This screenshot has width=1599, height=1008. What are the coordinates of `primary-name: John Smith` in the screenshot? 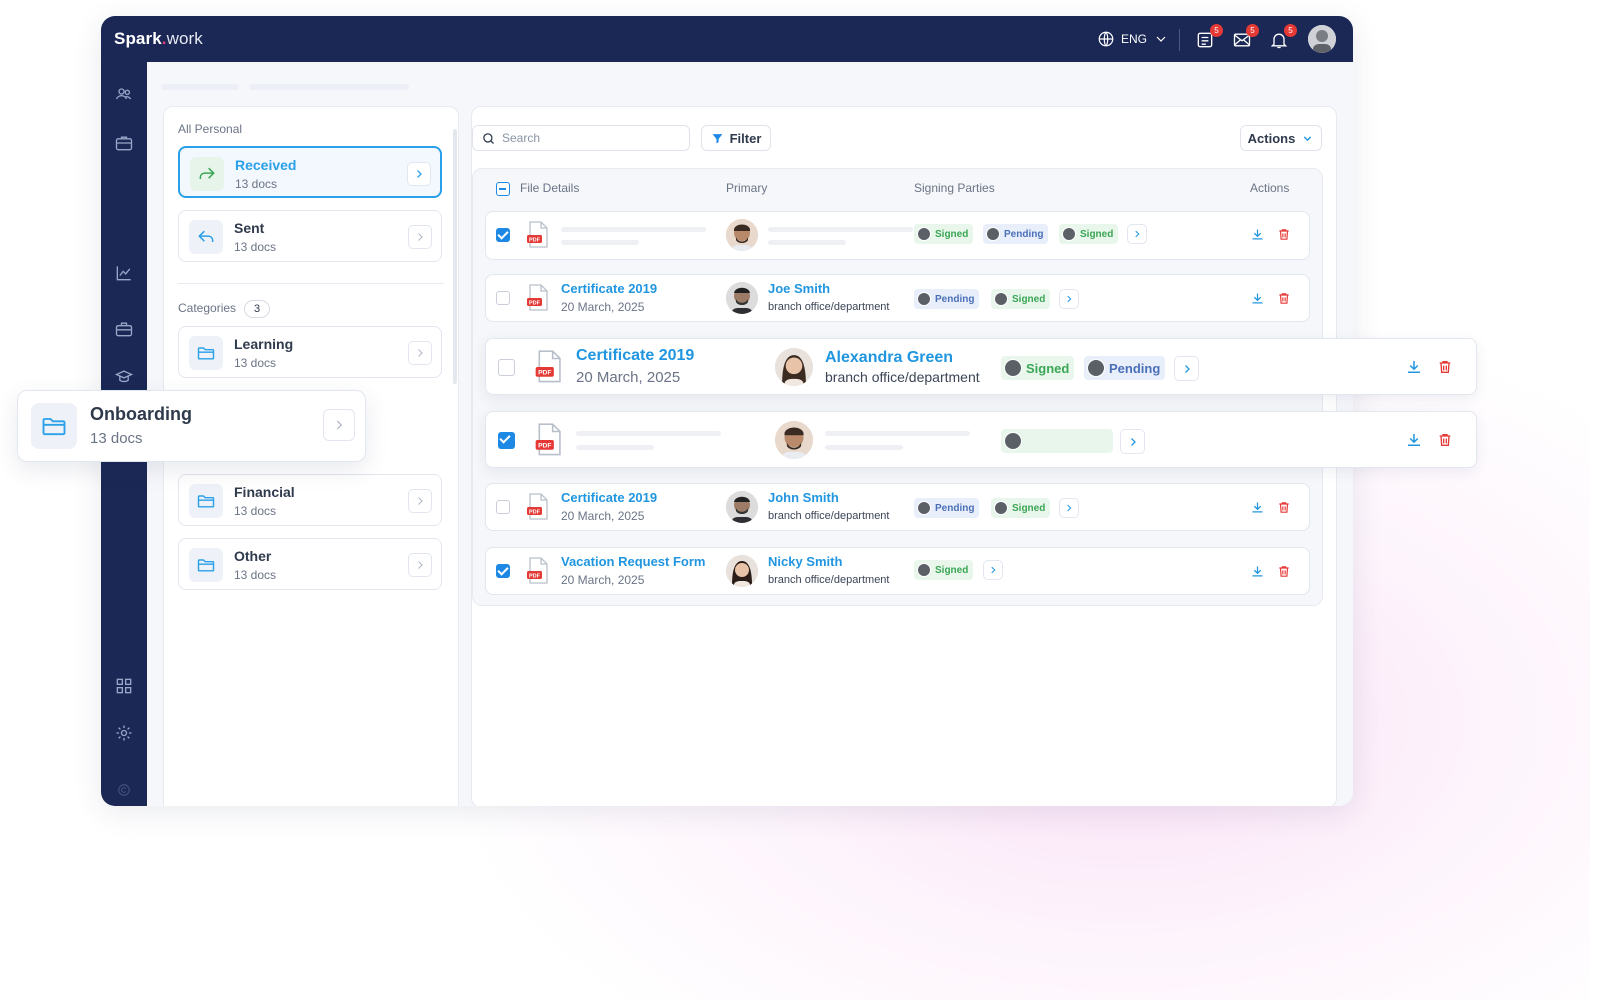 It's located at (803, 497).